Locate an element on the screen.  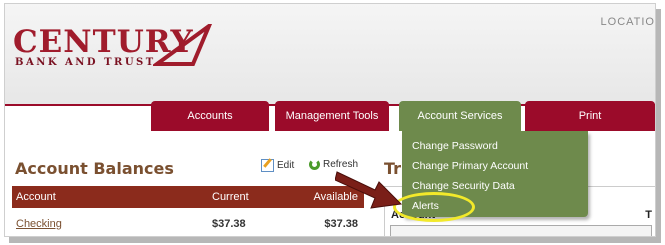
menu-item-change-primary-account: Change Primary Account is located at coordinates (470, 166).